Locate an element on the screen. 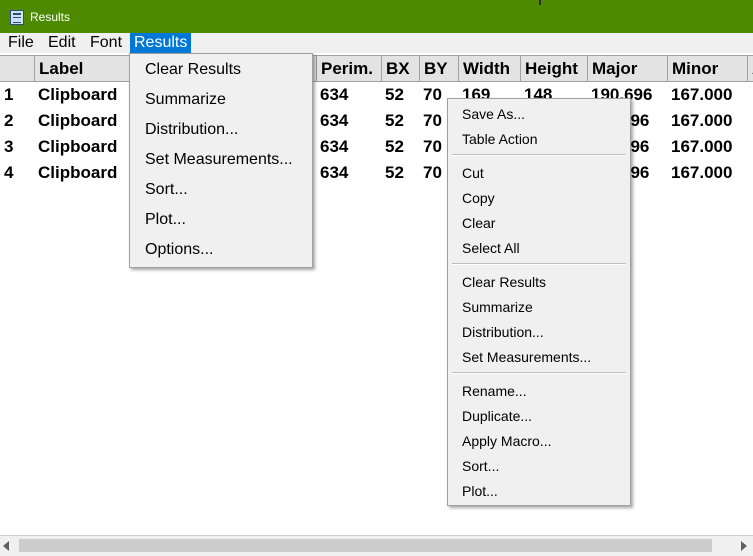 This screenshot has height=556, width=753. window-edge-marker is located at coordinates (540, 2).